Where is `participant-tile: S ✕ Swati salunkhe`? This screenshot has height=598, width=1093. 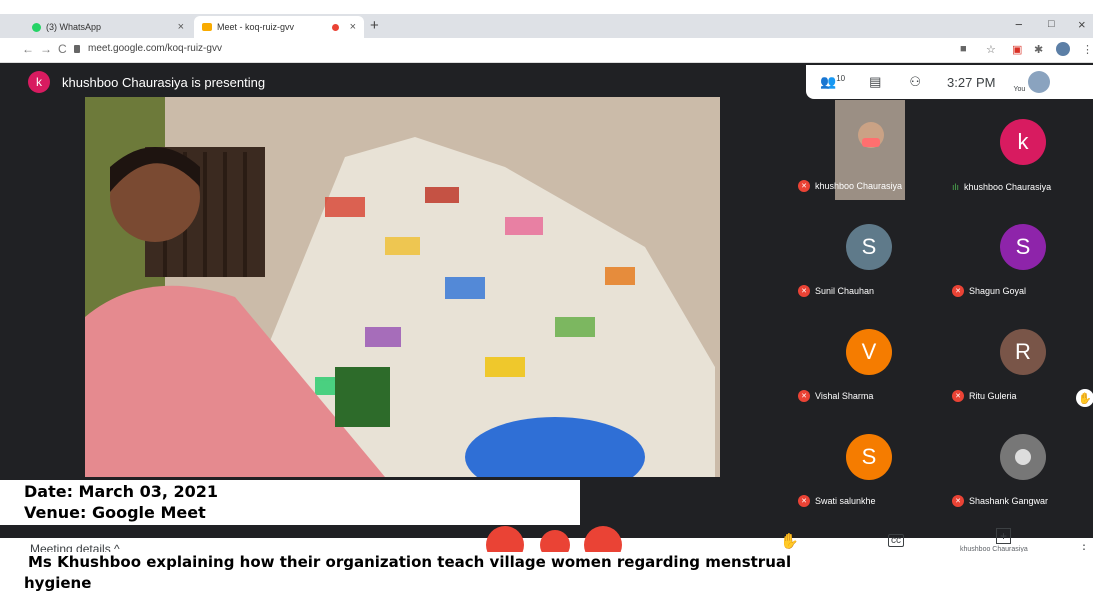
participant-tile: S ✕ Swati salunkhe is located at coordinates (869, 465).